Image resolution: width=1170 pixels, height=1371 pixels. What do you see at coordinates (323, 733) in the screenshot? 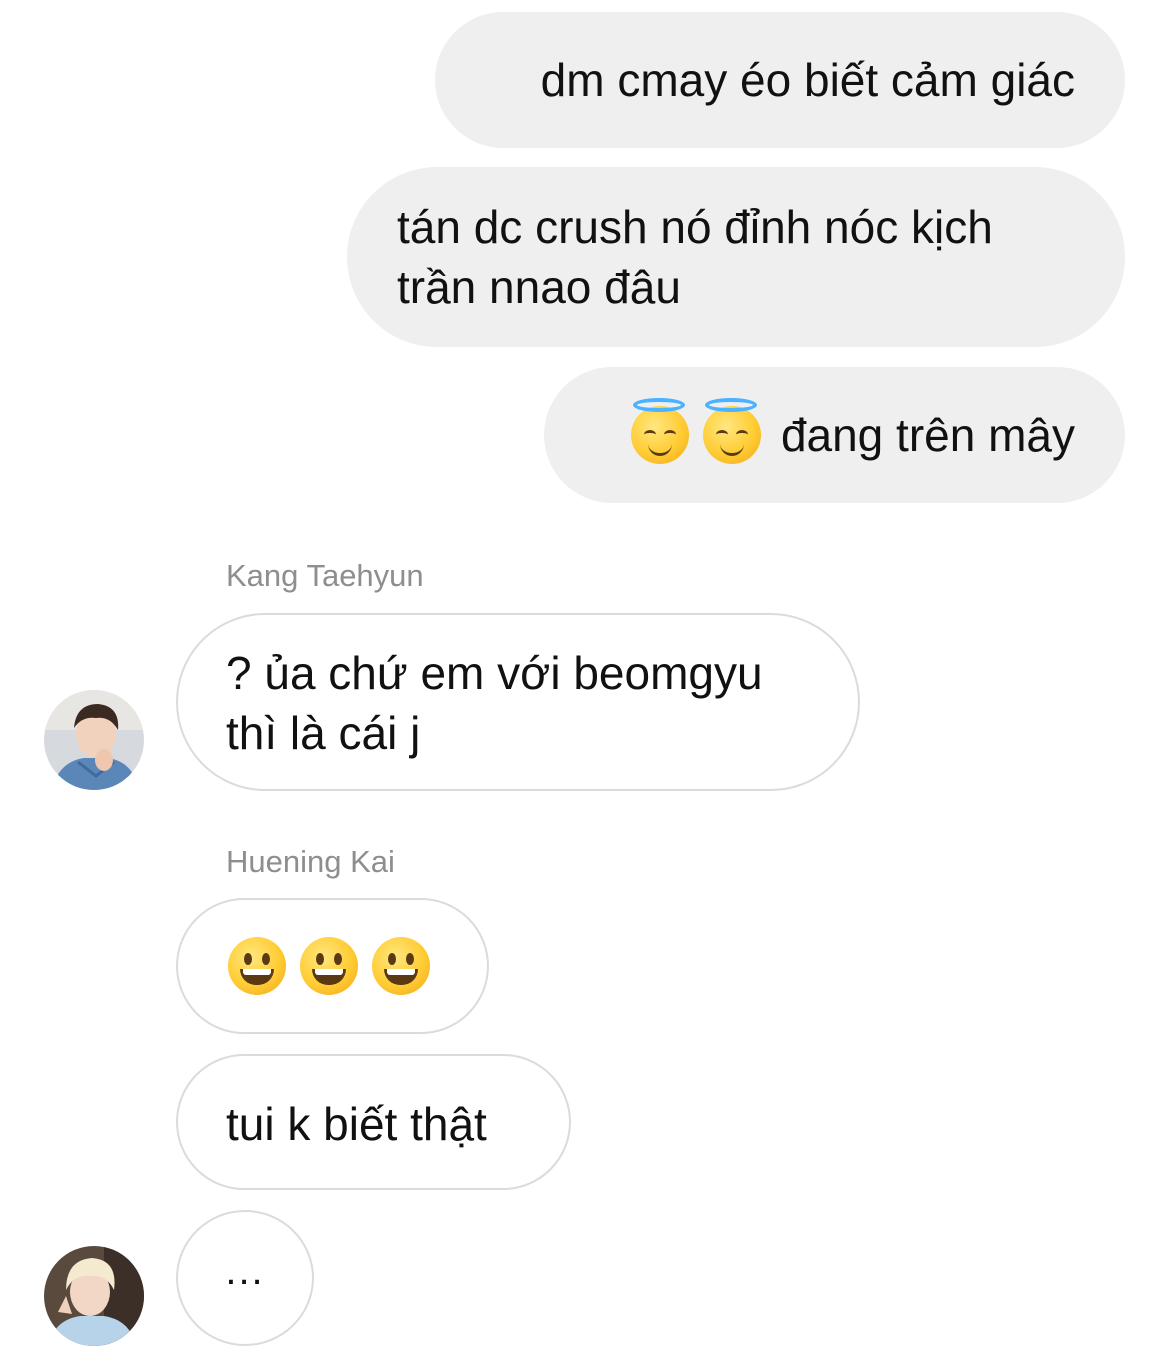
I see `message-text-line: thì là cái j` at bounding box center [323, 733].